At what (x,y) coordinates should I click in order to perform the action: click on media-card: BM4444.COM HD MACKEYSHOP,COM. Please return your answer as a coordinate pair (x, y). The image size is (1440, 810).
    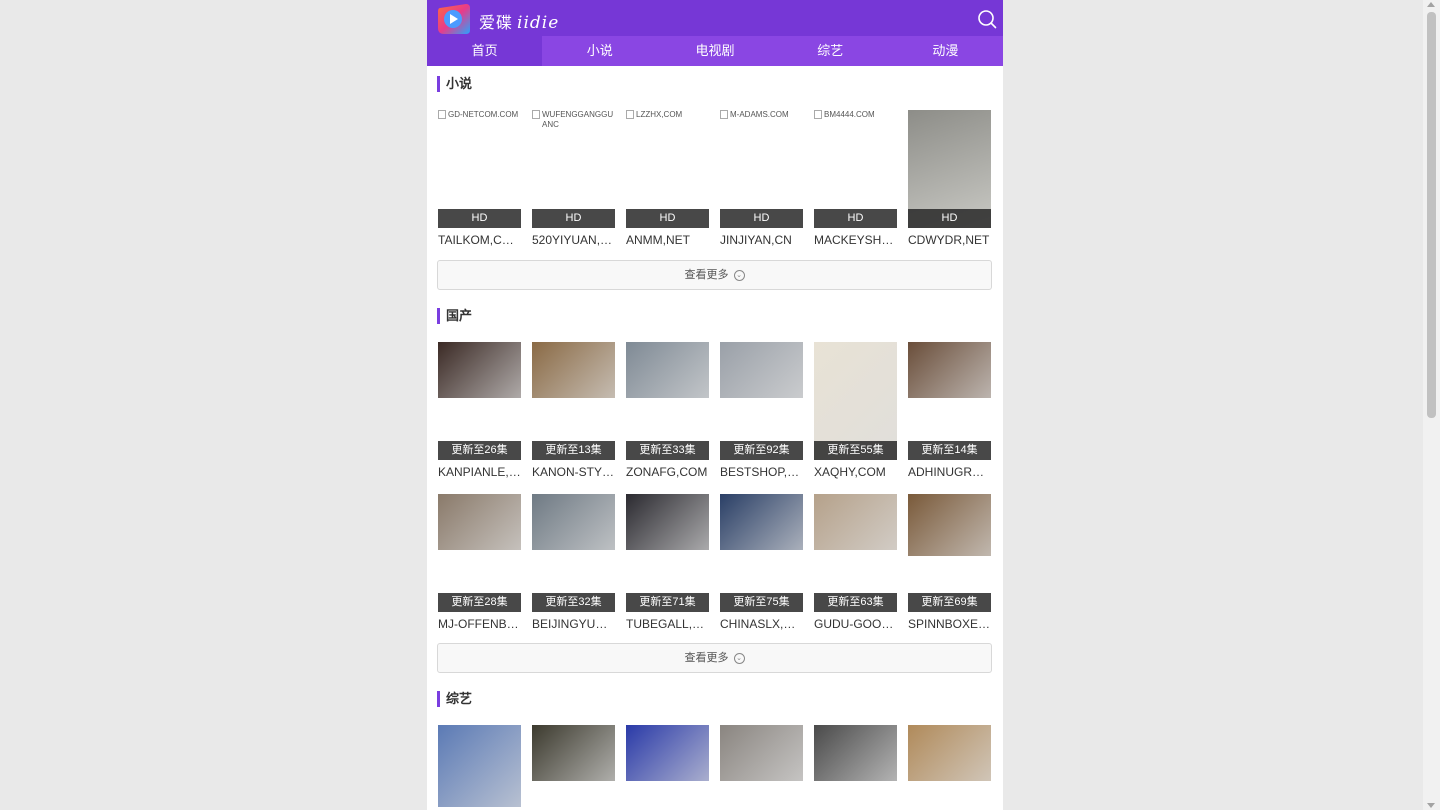
    Looking at the image, I should click on (855, 179).